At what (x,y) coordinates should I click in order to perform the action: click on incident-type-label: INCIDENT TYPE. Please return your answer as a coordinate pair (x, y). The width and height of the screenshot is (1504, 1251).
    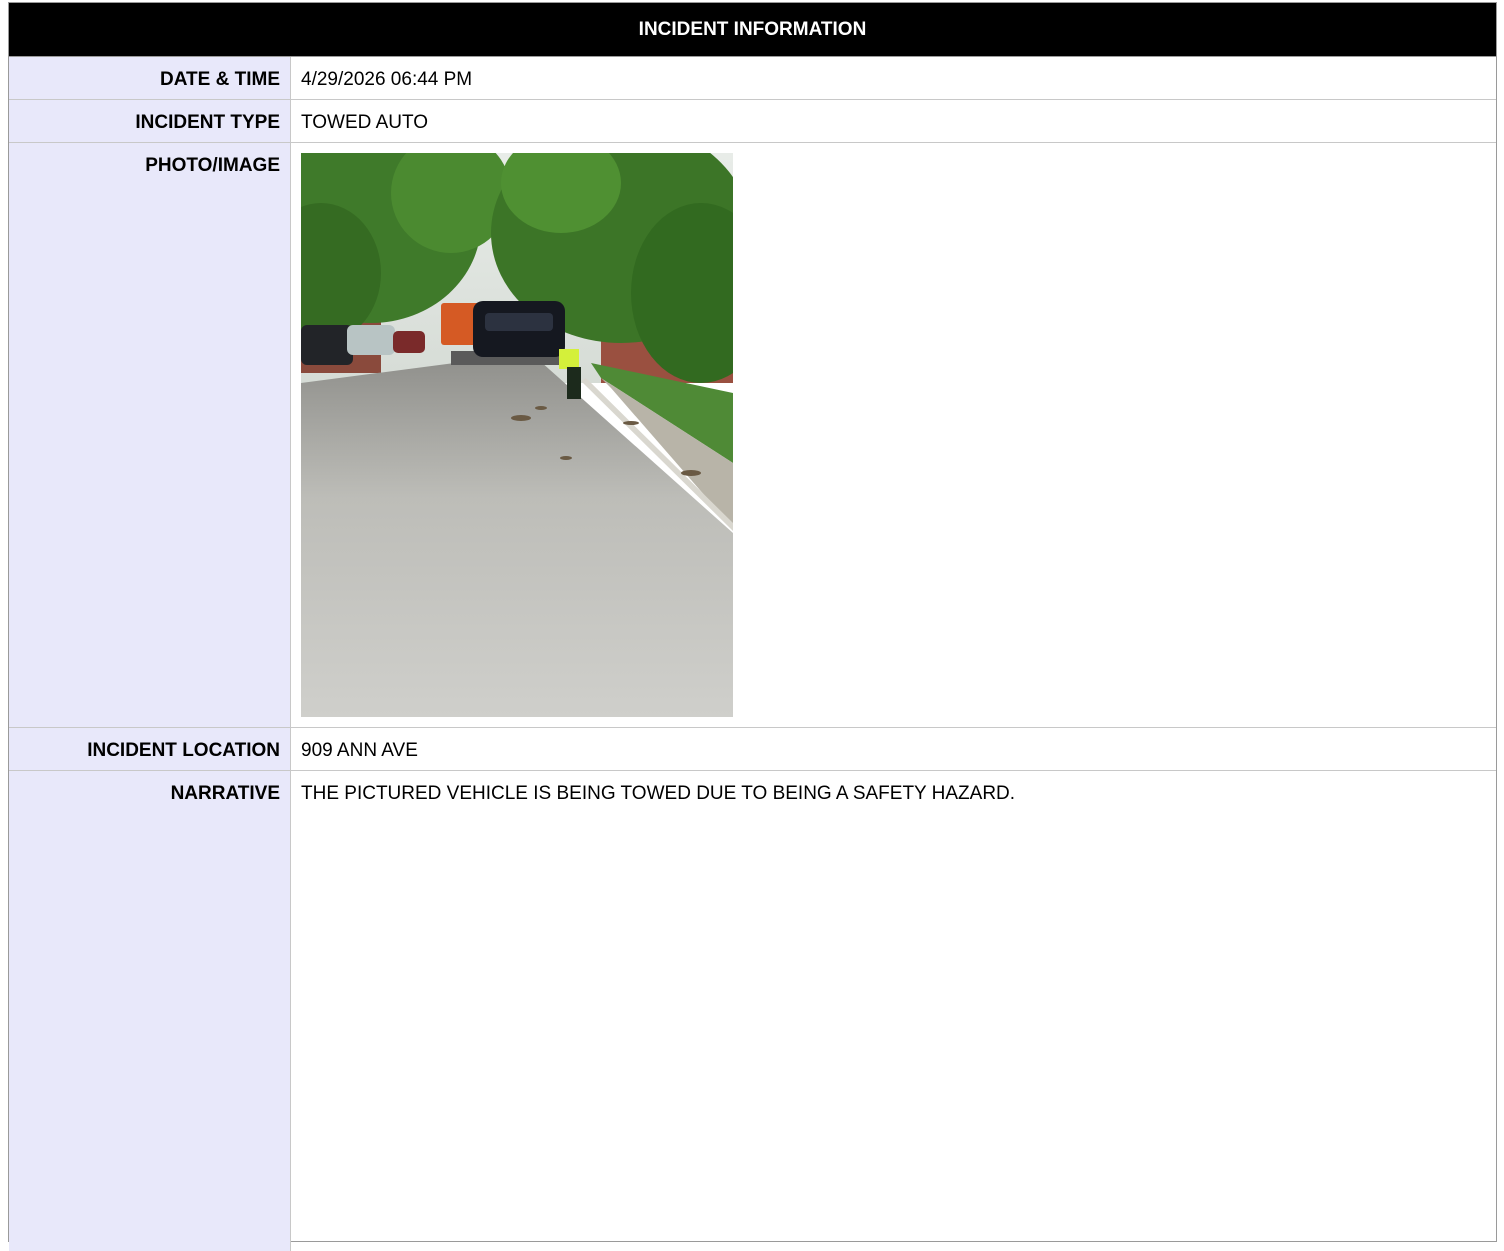
    Looking at the image, I should click on (150, 121).